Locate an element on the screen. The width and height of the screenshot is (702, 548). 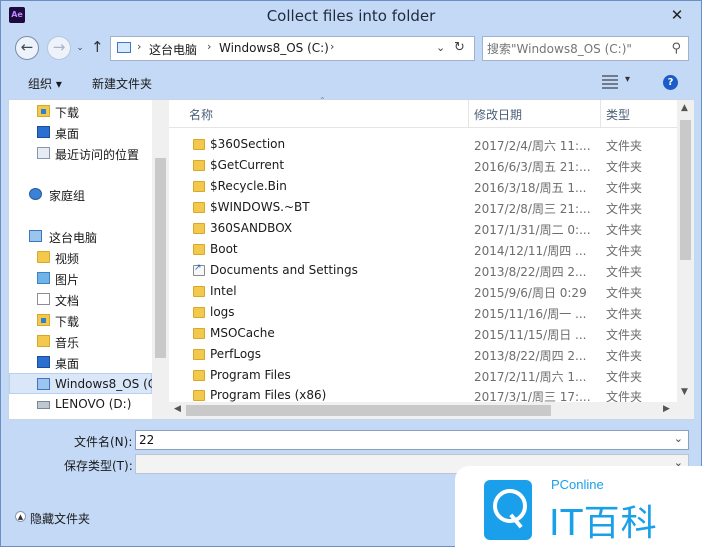
file-row: Program Files 2017/2/11/周六 1... 文件夹 is located at coordinates (423, 375).